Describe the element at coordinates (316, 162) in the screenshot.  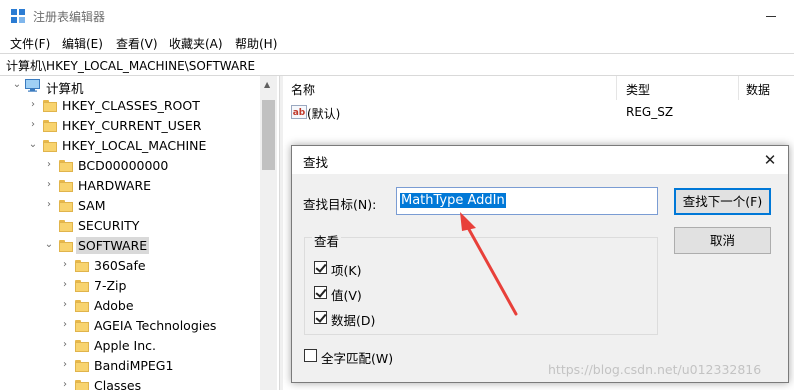
I see `dialog-title: 查找` at that location.